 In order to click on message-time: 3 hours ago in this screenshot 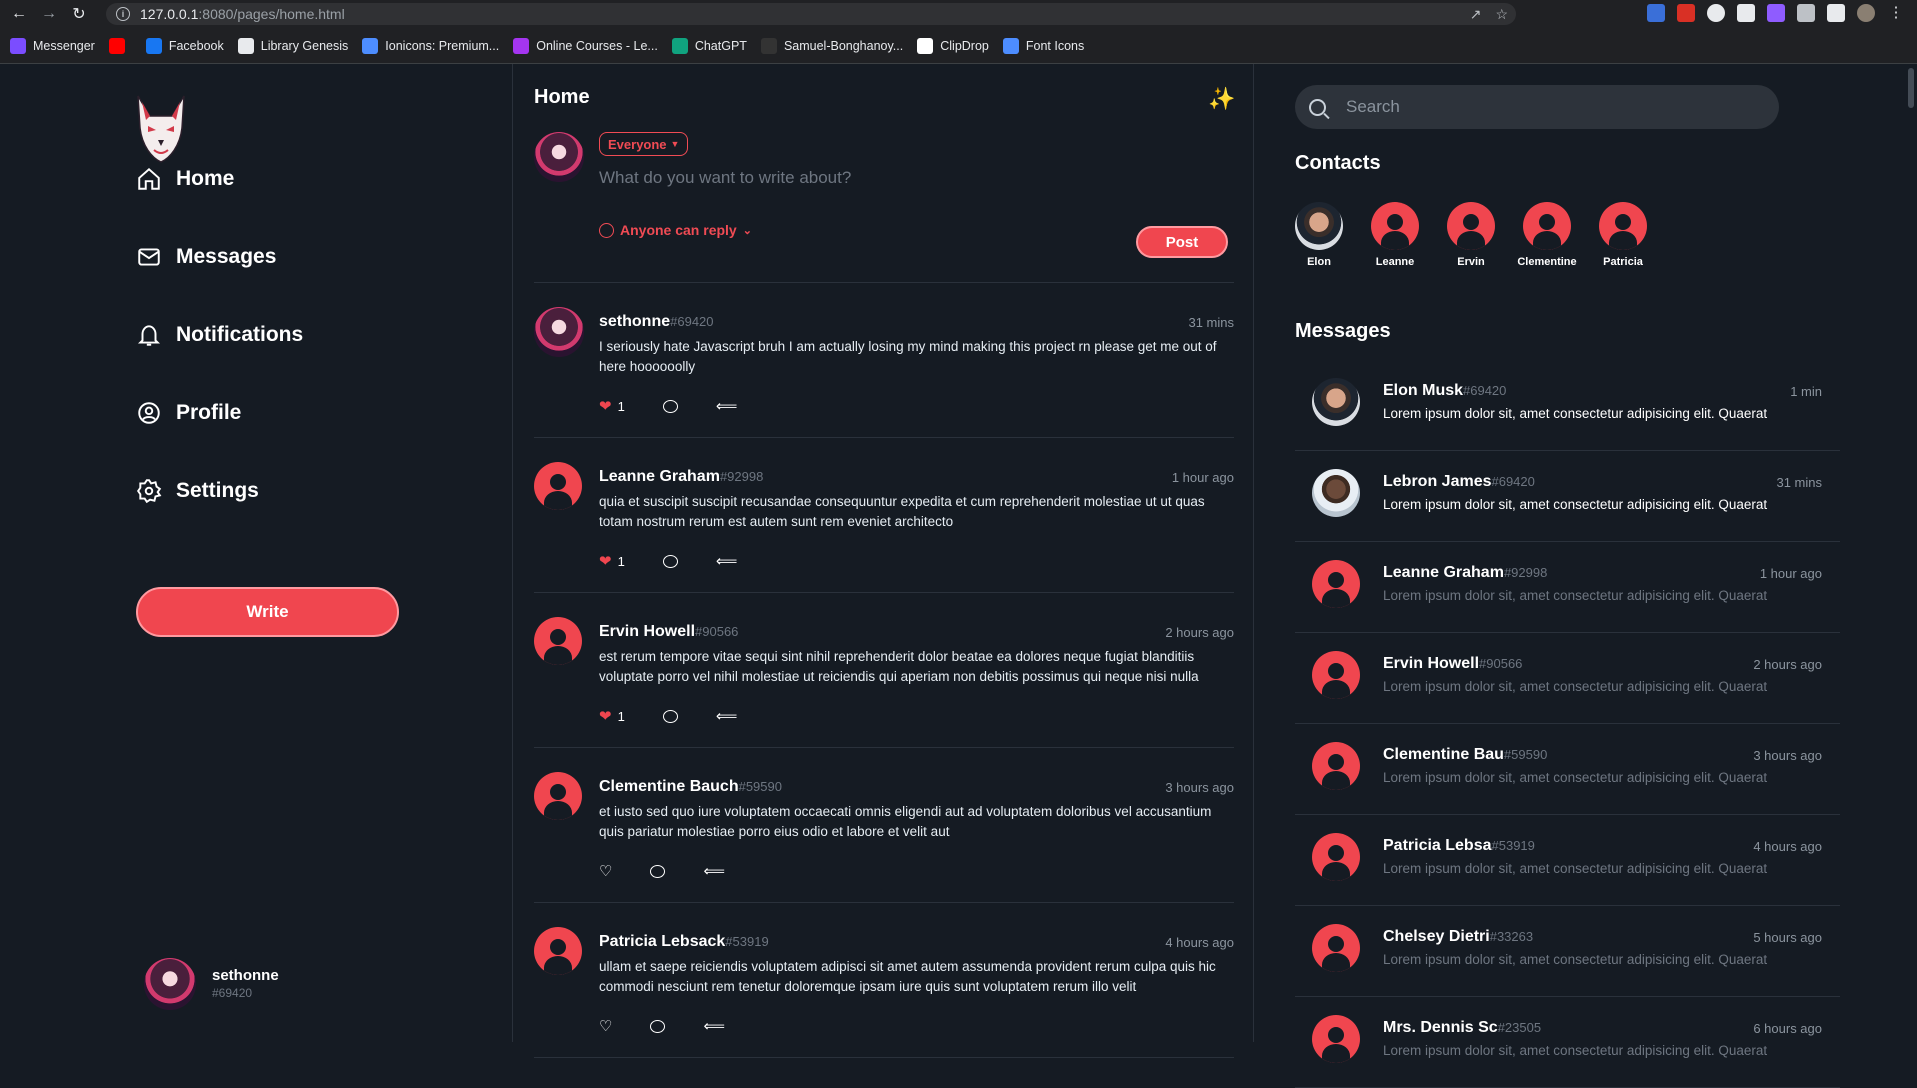, I will do `click(1787, 755)`.